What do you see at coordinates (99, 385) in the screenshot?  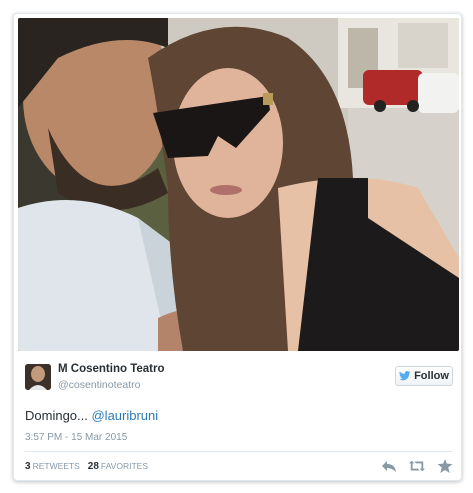 I see `author-handle: @cosentinoteatro` at bounding box center [99, 385].